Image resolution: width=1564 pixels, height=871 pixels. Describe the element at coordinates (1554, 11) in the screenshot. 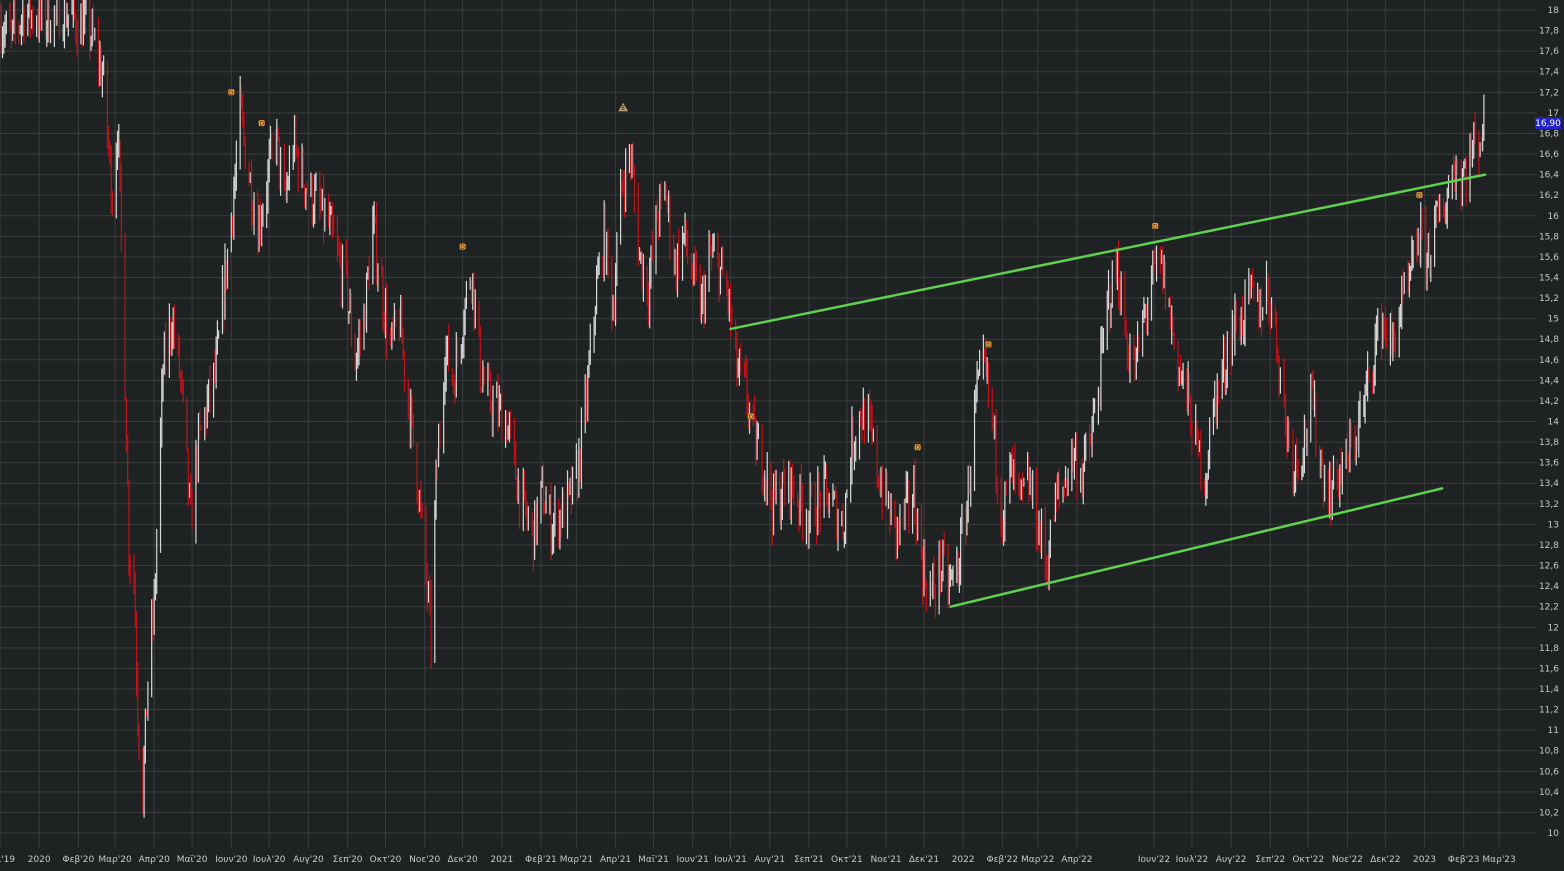

I see `y-tick-label: 18` at that location.